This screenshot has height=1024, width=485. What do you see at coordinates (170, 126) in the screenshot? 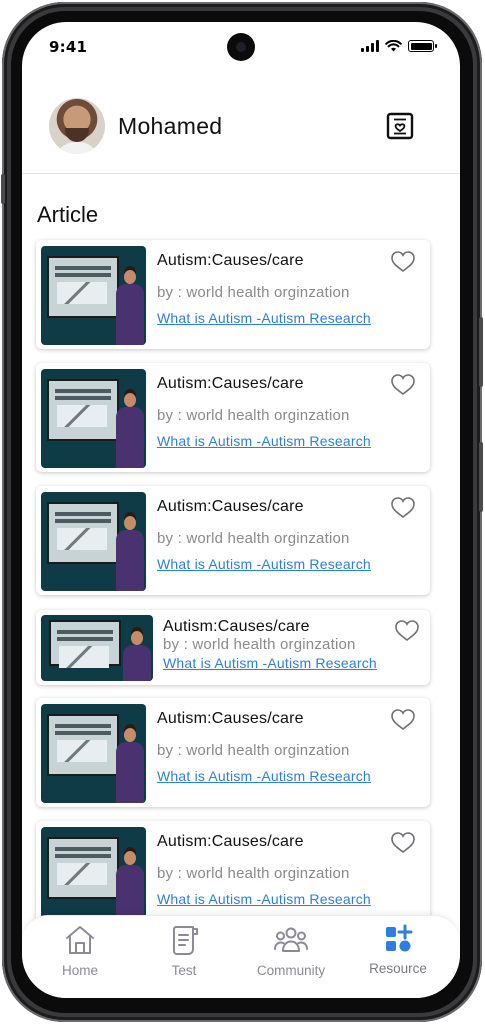
I see `user-name: Mohamed` at bounding box center [170, 126].